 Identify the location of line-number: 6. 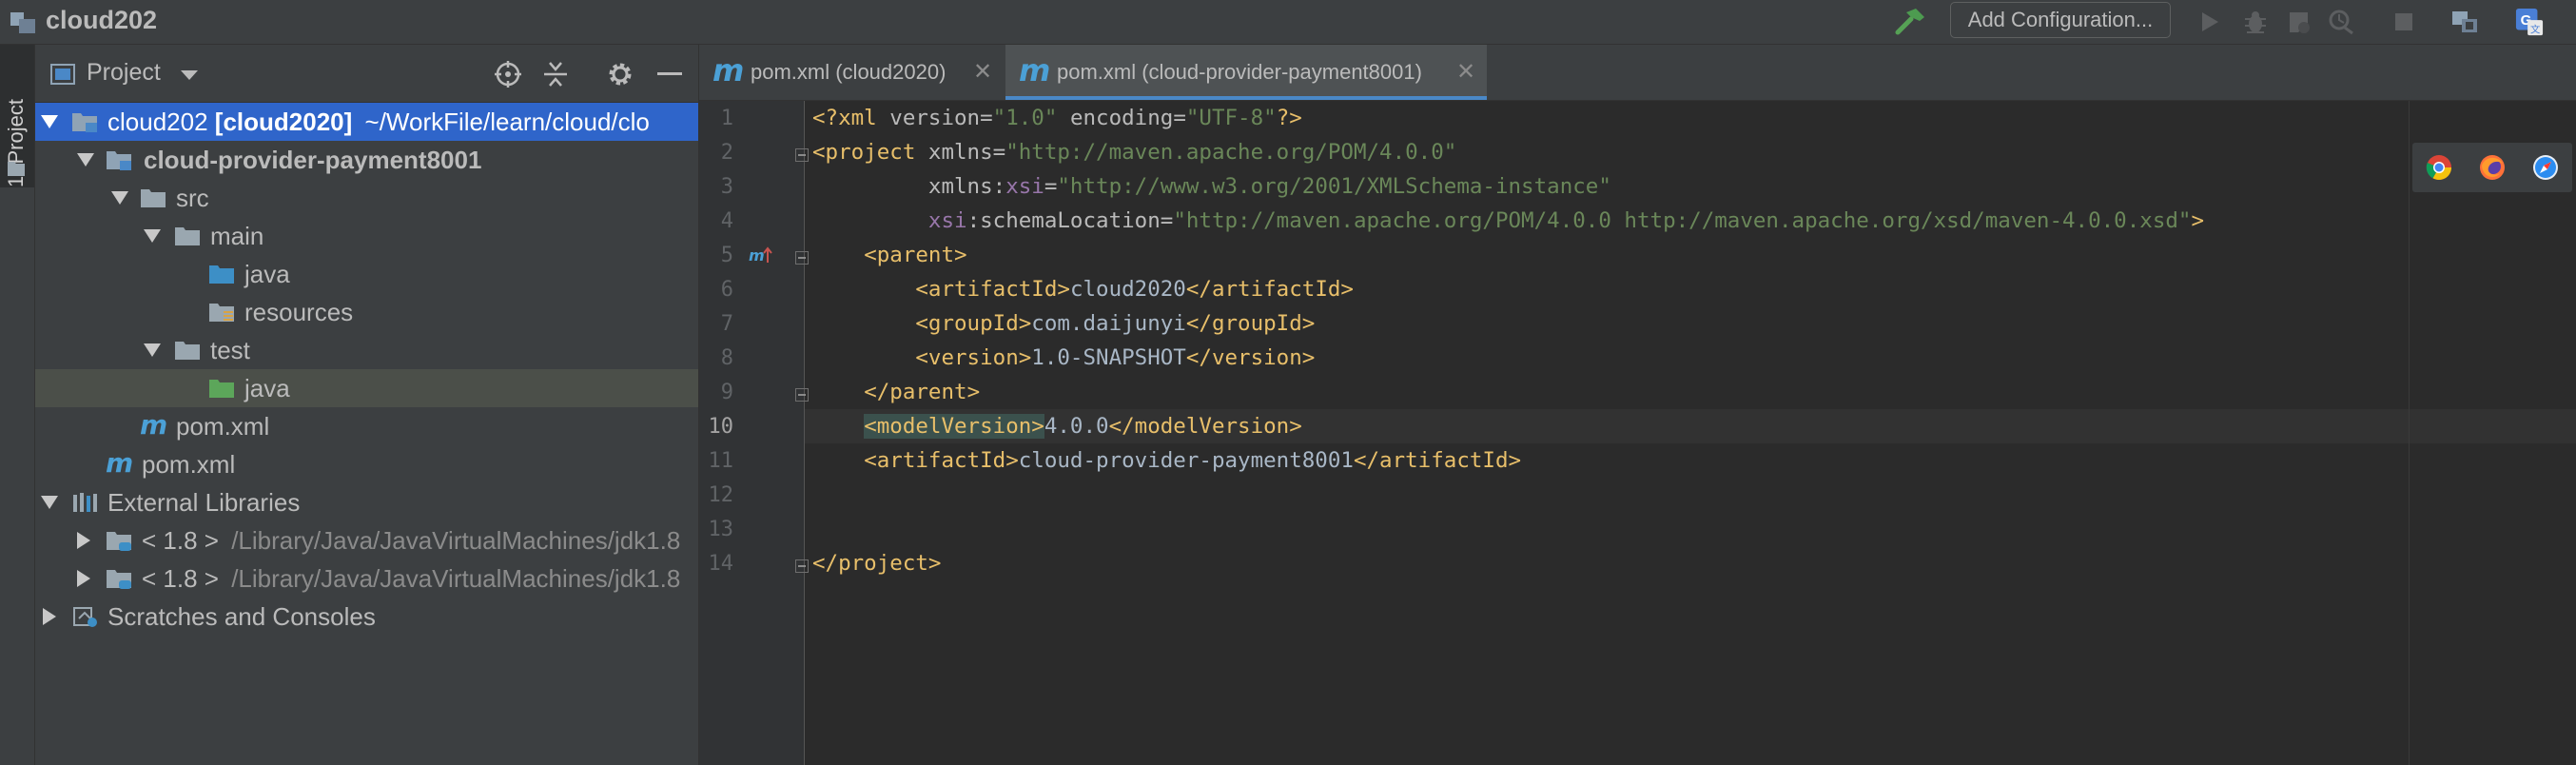
(726, 290).